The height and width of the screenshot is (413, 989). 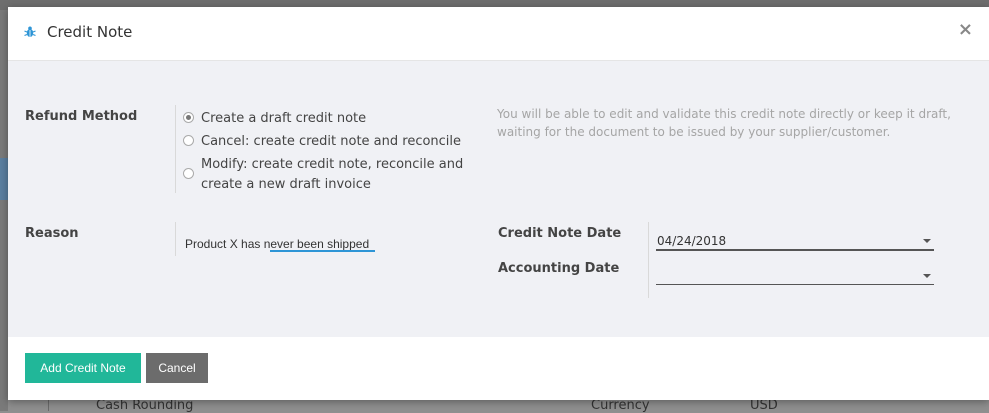 What do you see at coordinates (83, 368) in the screenshot?
I see `add-credit-note-button: Add Credit Note` at bounding box center [83, 368].